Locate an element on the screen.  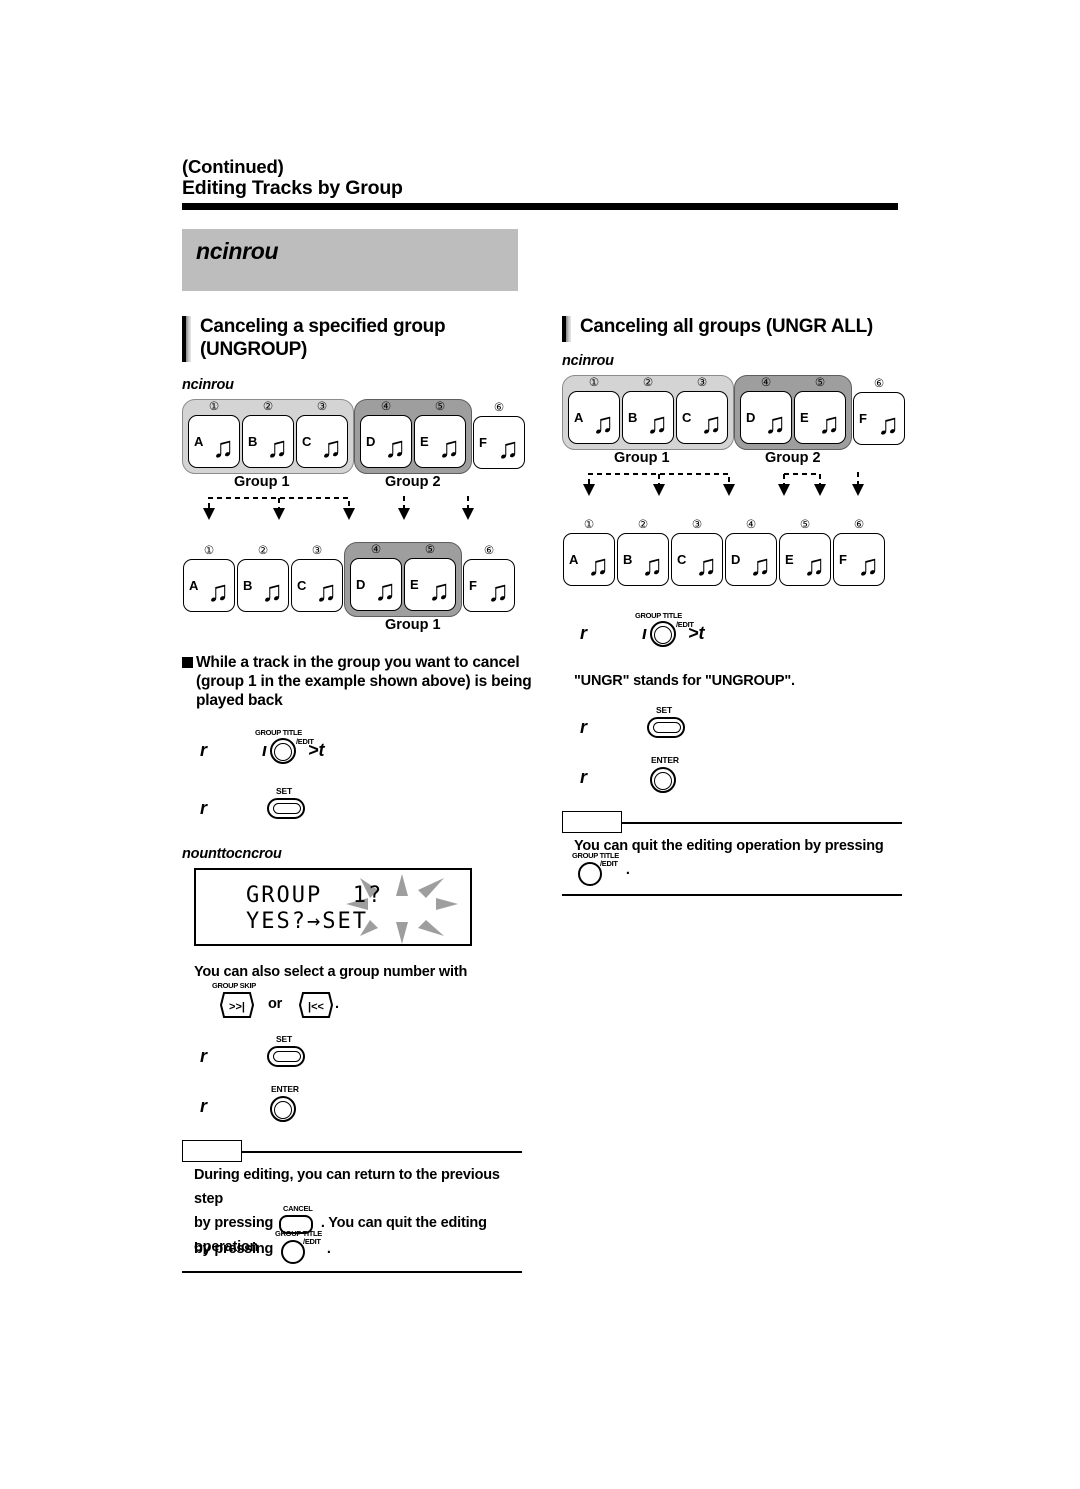
page-title: Editing Tracks by Group is located at coordinates (292, 188).